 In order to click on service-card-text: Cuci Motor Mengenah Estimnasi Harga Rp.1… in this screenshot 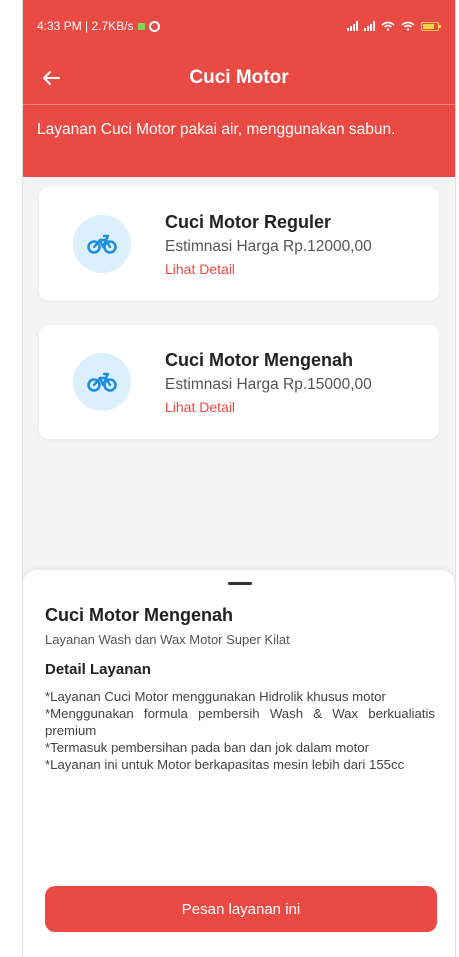, I will do `click(268, 382)`.